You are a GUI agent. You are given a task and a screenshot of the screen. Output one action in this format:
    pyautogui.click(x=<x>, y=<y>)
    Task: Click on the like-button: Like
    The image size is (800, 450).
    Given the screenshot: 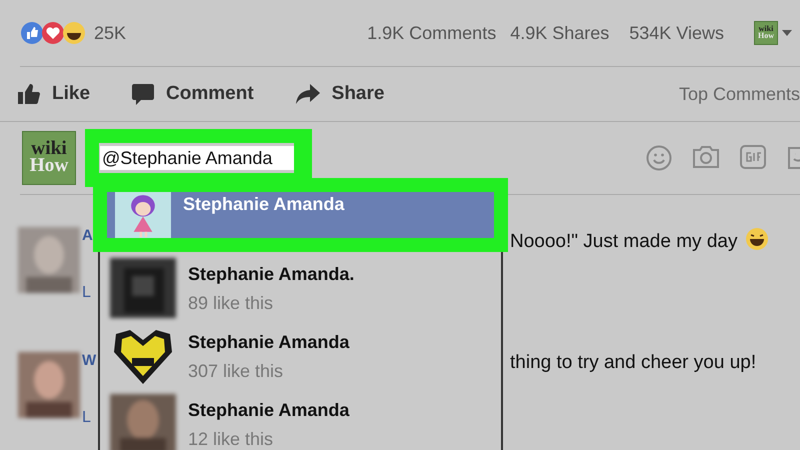 What is the action you would take?
    pyautogui.click(x=54, y=94)
    